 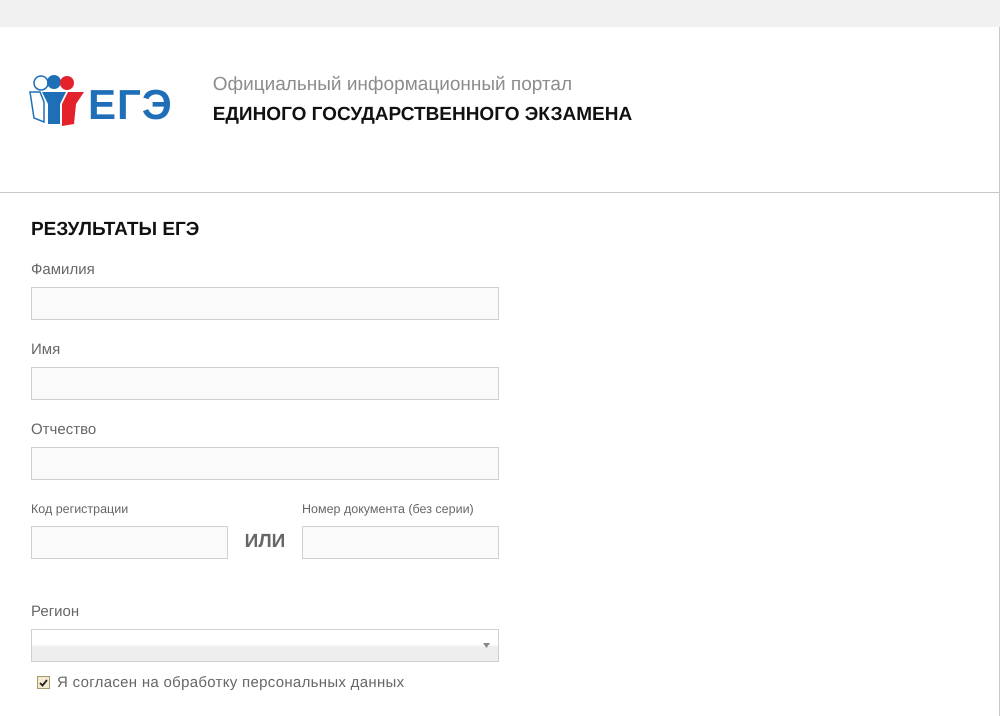 What do you see at coordinates (64, 429) in the screenshot?
I see `field-label: Отчество` at bounding box center [64, 429].